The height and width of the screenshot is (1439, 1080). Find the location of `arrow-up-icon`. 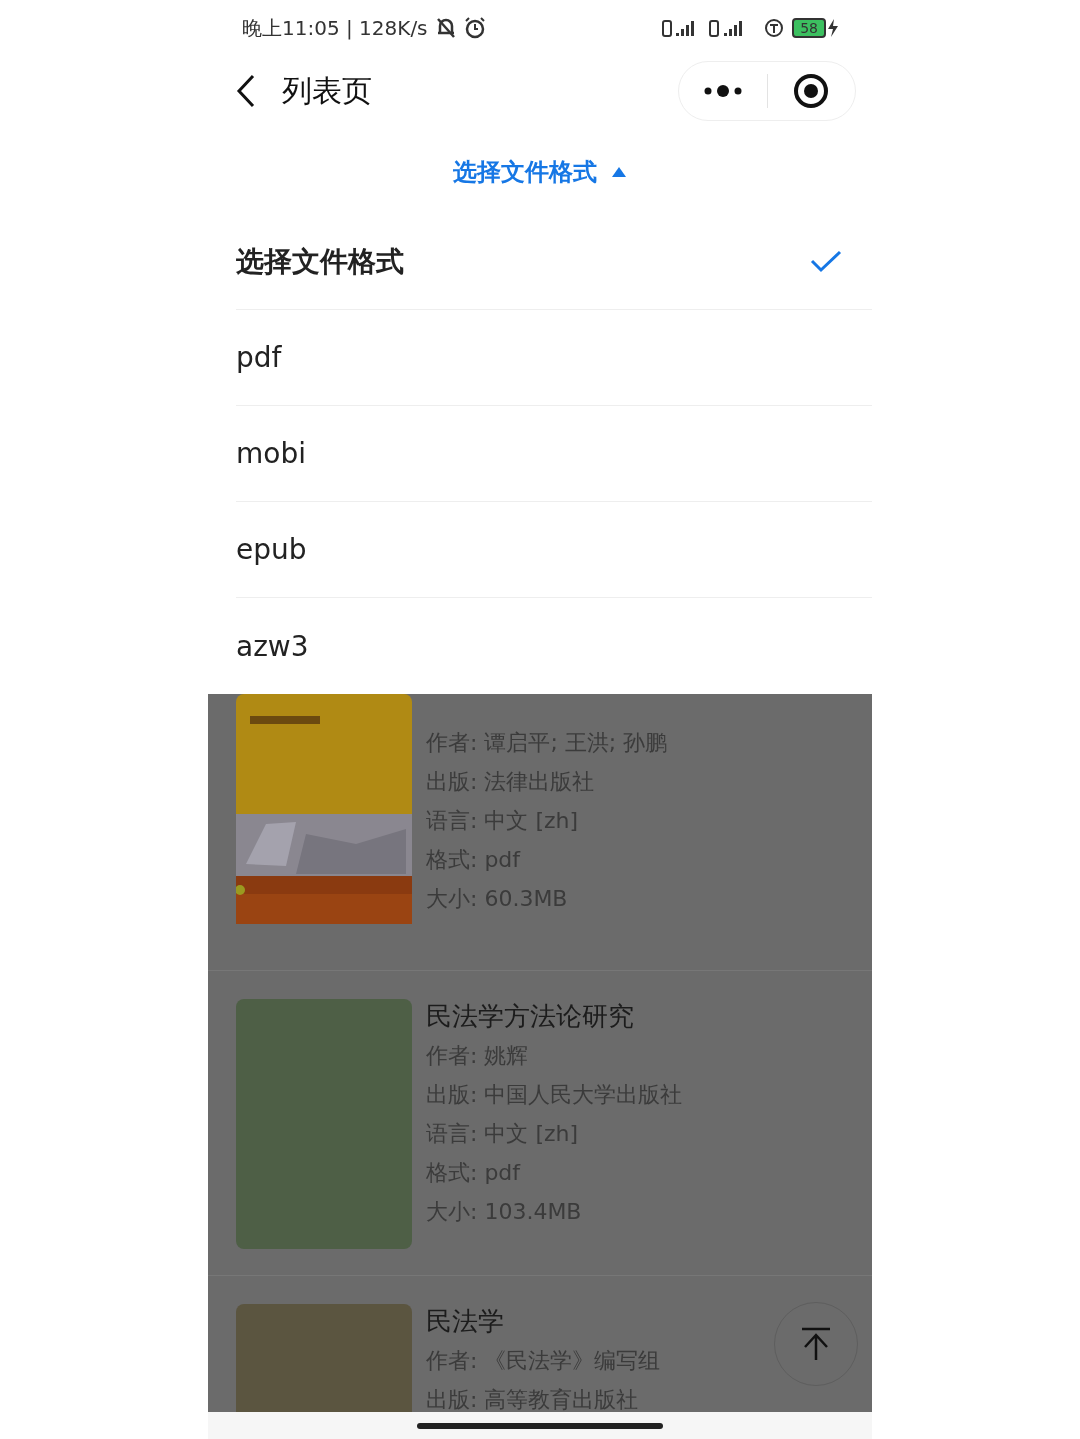

arrow-up-icon is located at coordinates (816, 1344).